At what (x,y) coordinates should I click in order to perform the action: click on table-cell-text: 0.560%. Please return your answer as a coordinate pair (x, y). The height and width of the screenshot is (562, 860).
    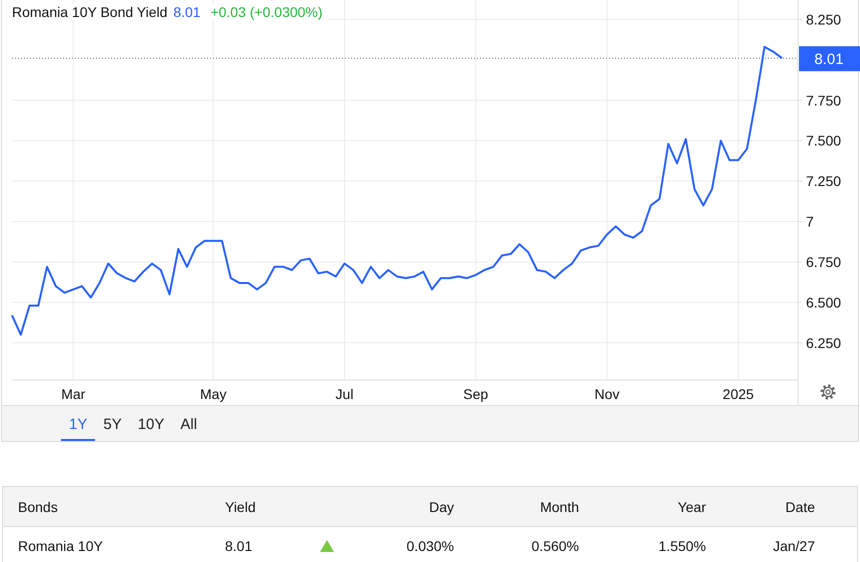
    Looking at the image, I should click on (554, 546).